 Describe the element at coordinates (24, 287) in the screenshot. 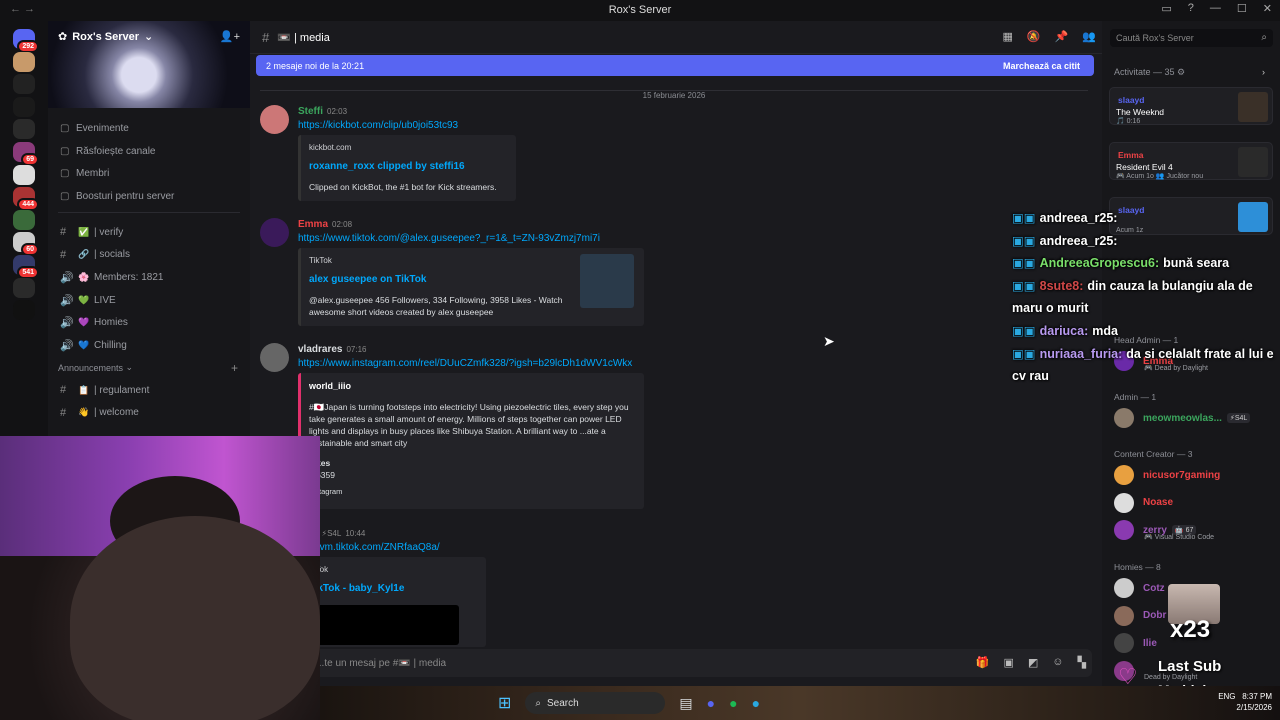

I see `x-server-icon` at that location.